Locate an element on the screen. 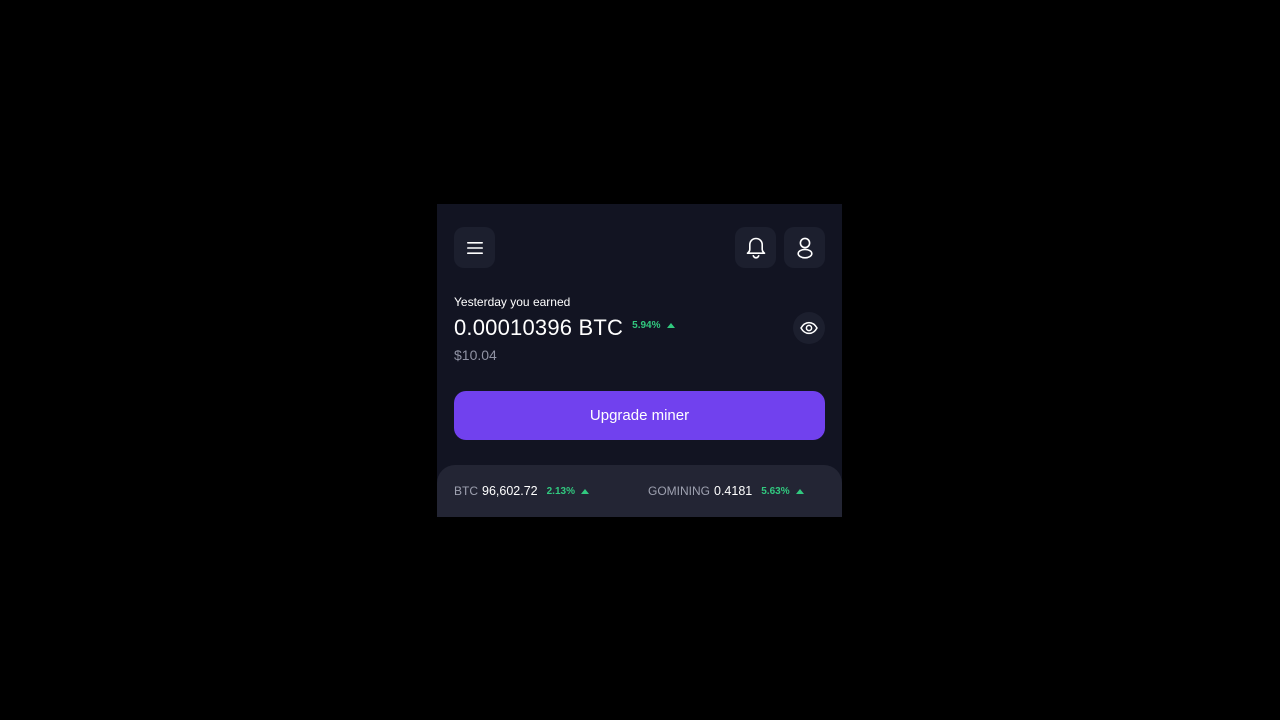  earnings-usd-value: $10.04 is located at coordinates (475, 355).